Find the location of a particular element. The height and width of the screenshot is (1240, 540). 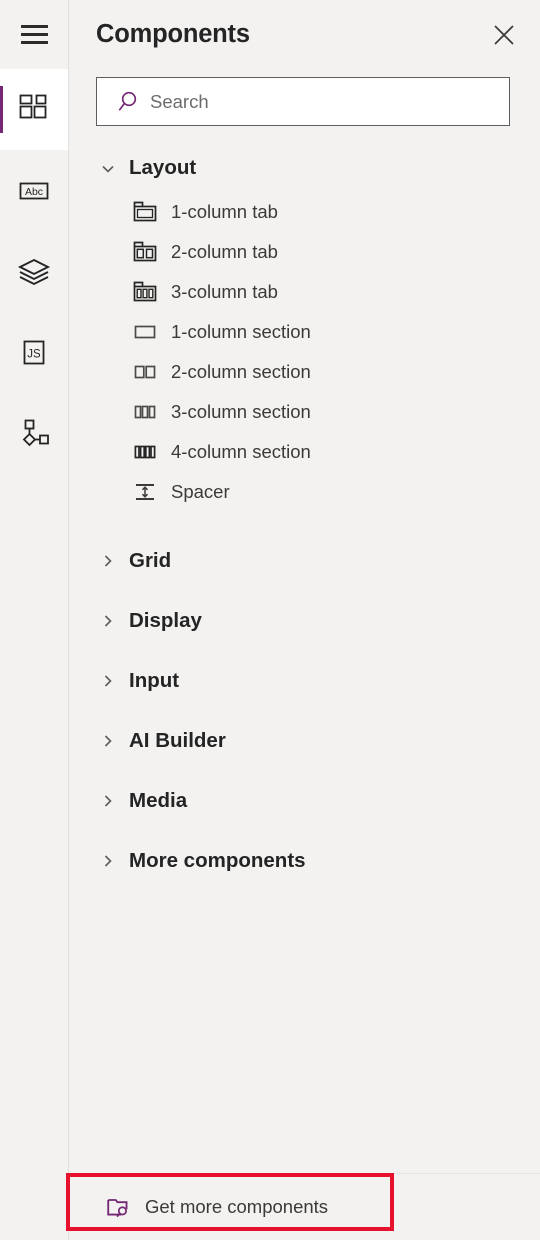

abc-text-icon: Abc is located at coordinates (34, 190).